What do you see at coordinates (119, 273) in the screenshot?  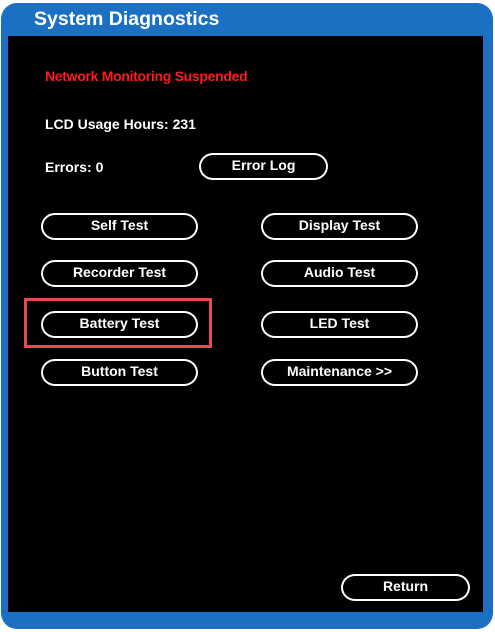 I see `recorder-test-button: Recorder Test` at bounding box center [119, 273].